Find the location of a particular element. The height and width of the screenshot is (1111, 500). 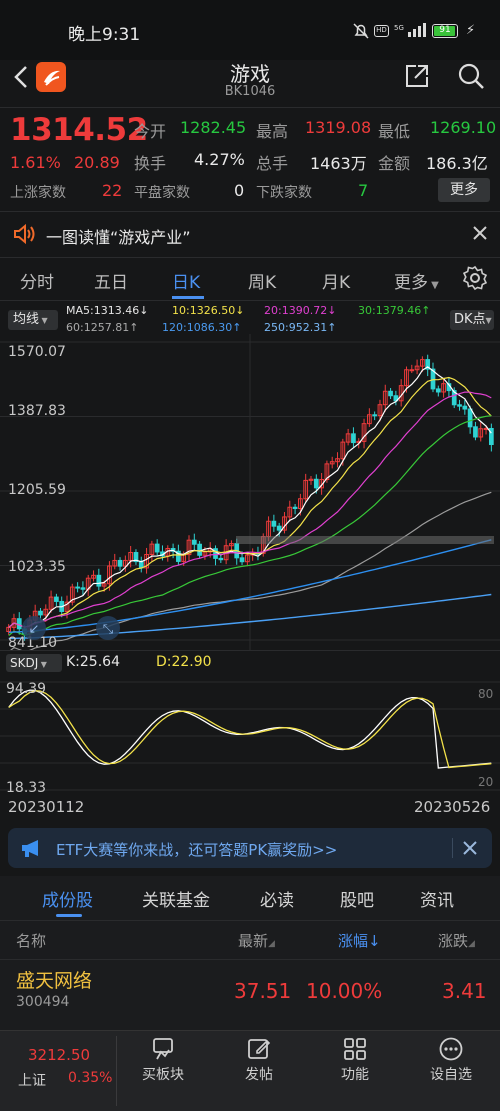

tab-more: 更多 ▼ is located at coordinates (416, 280).